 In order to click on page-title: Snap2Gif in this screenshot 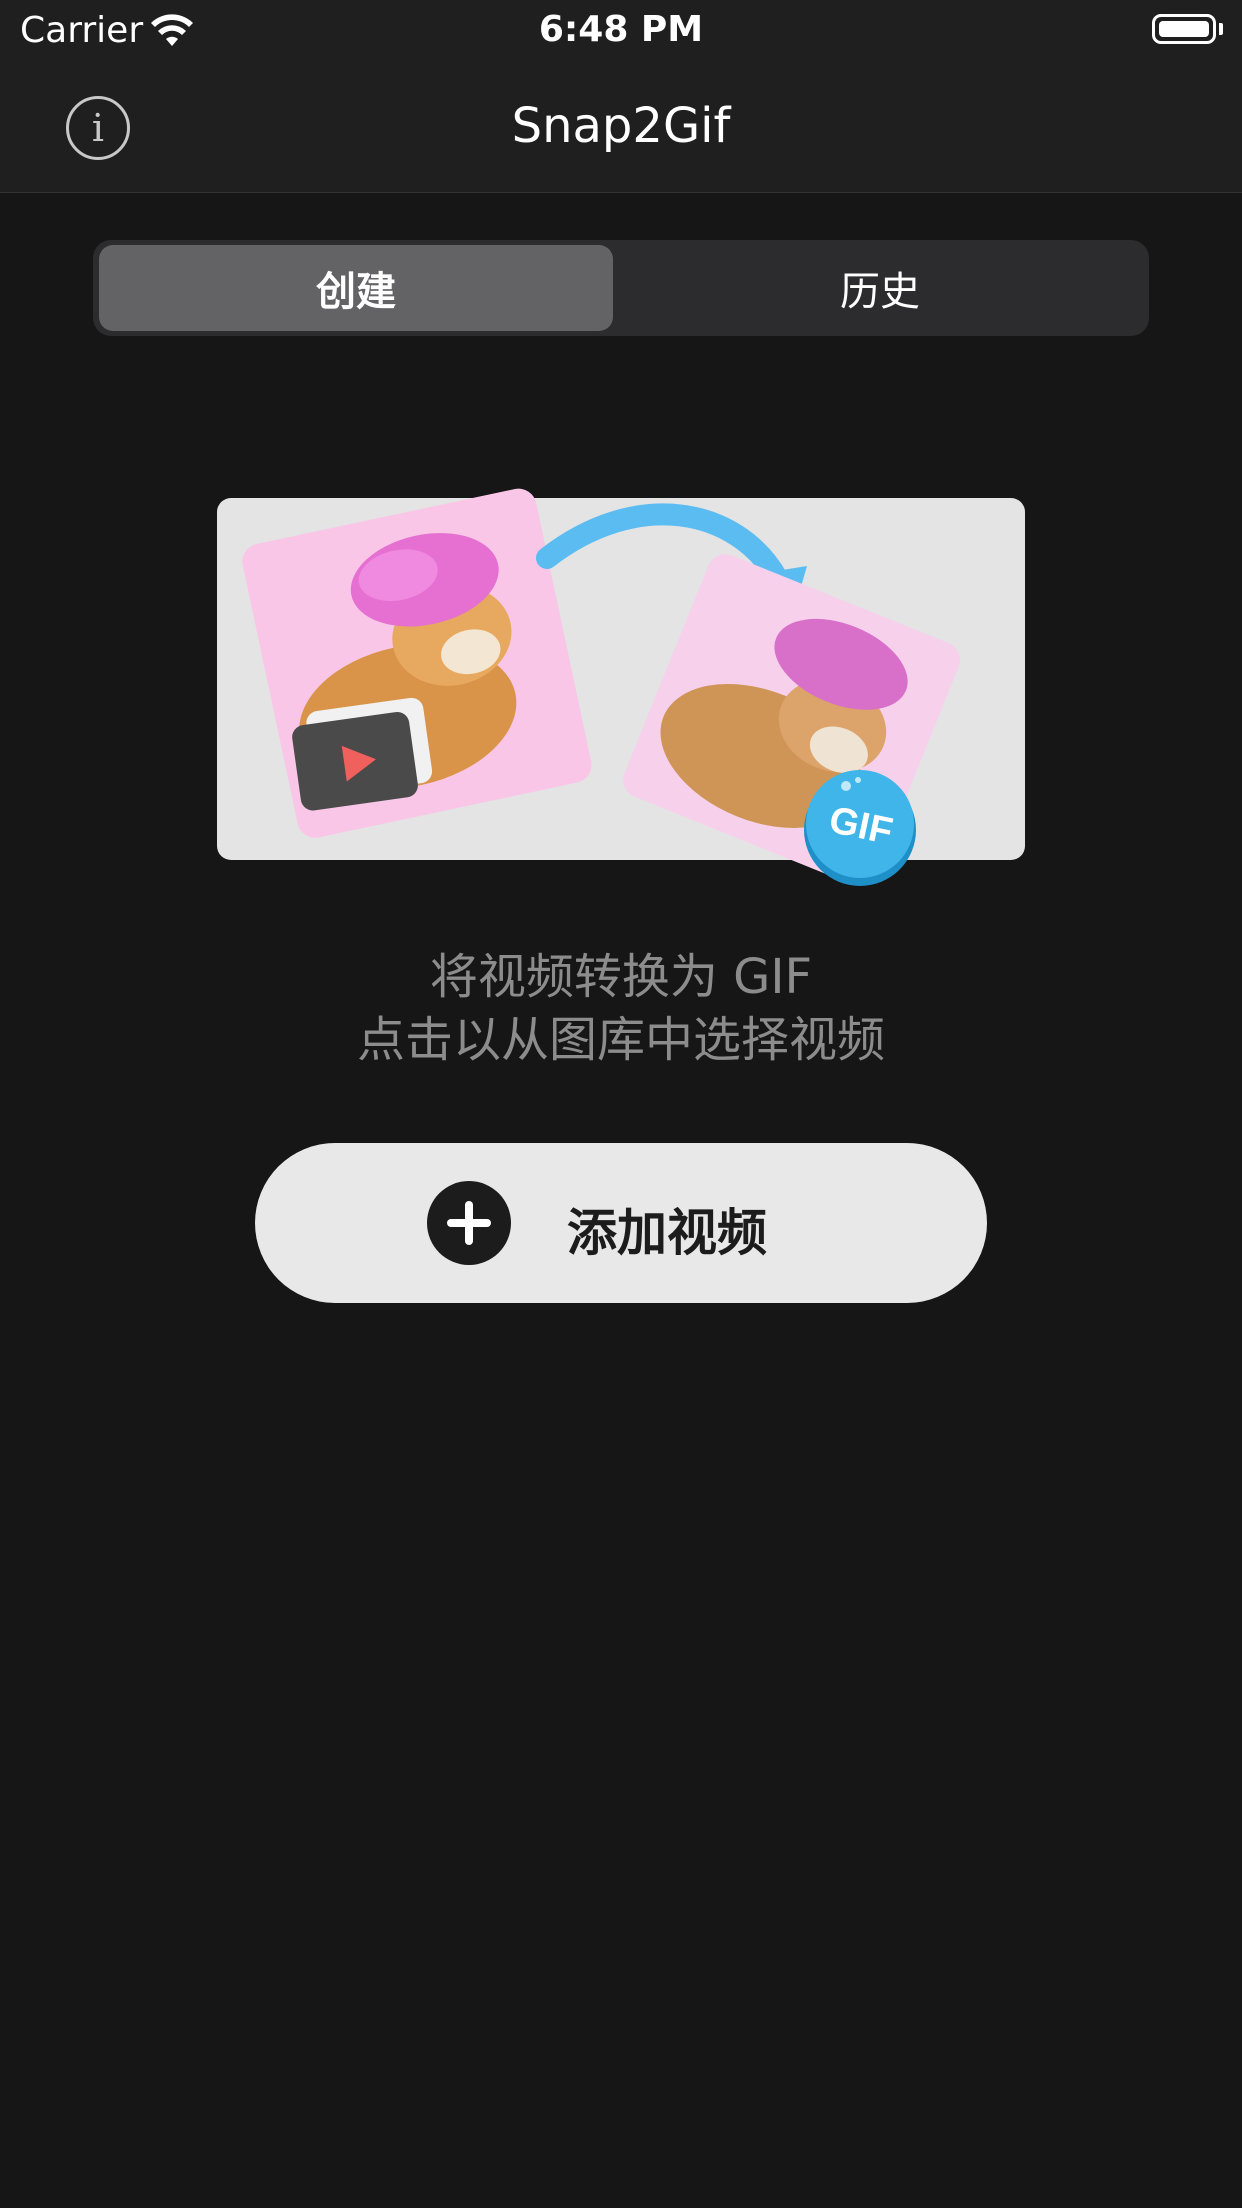, I will do `click(621, 126)`.